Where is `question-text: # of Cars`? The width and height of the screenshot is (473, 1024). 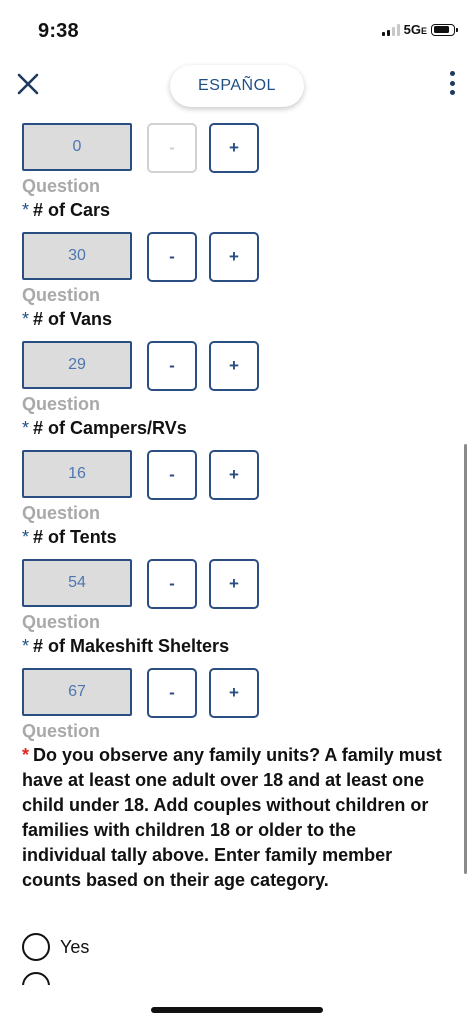
question-text: # of Cars is located at coordinates (72, 210).